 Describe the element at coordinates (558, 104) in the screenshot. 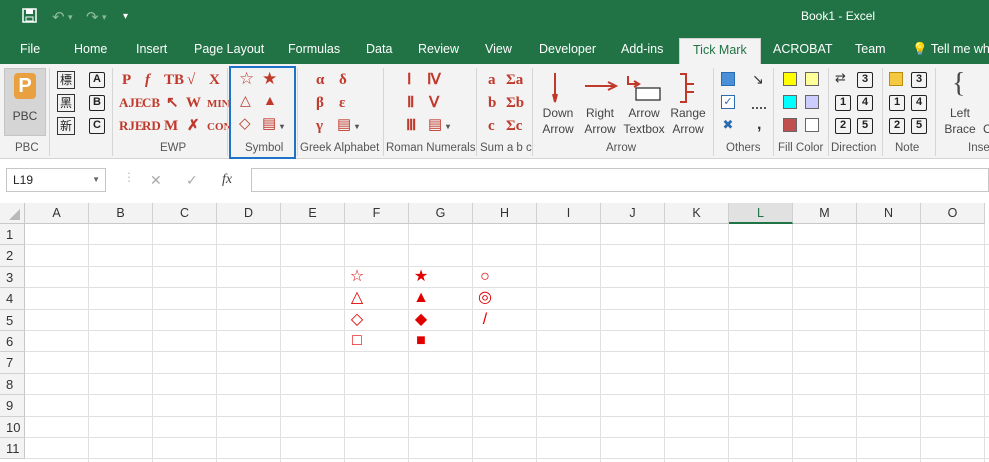

I see `down-arrow-button: Down Arrow` at that location.